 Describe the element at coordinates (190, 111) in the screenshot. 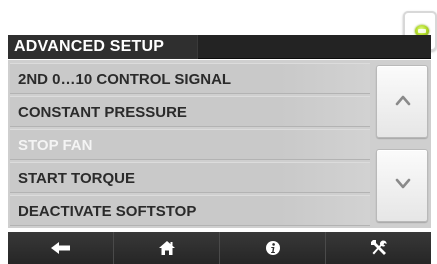

I see `menu-item-constant-pressure: CONSTANT PRESSURE` at that location.